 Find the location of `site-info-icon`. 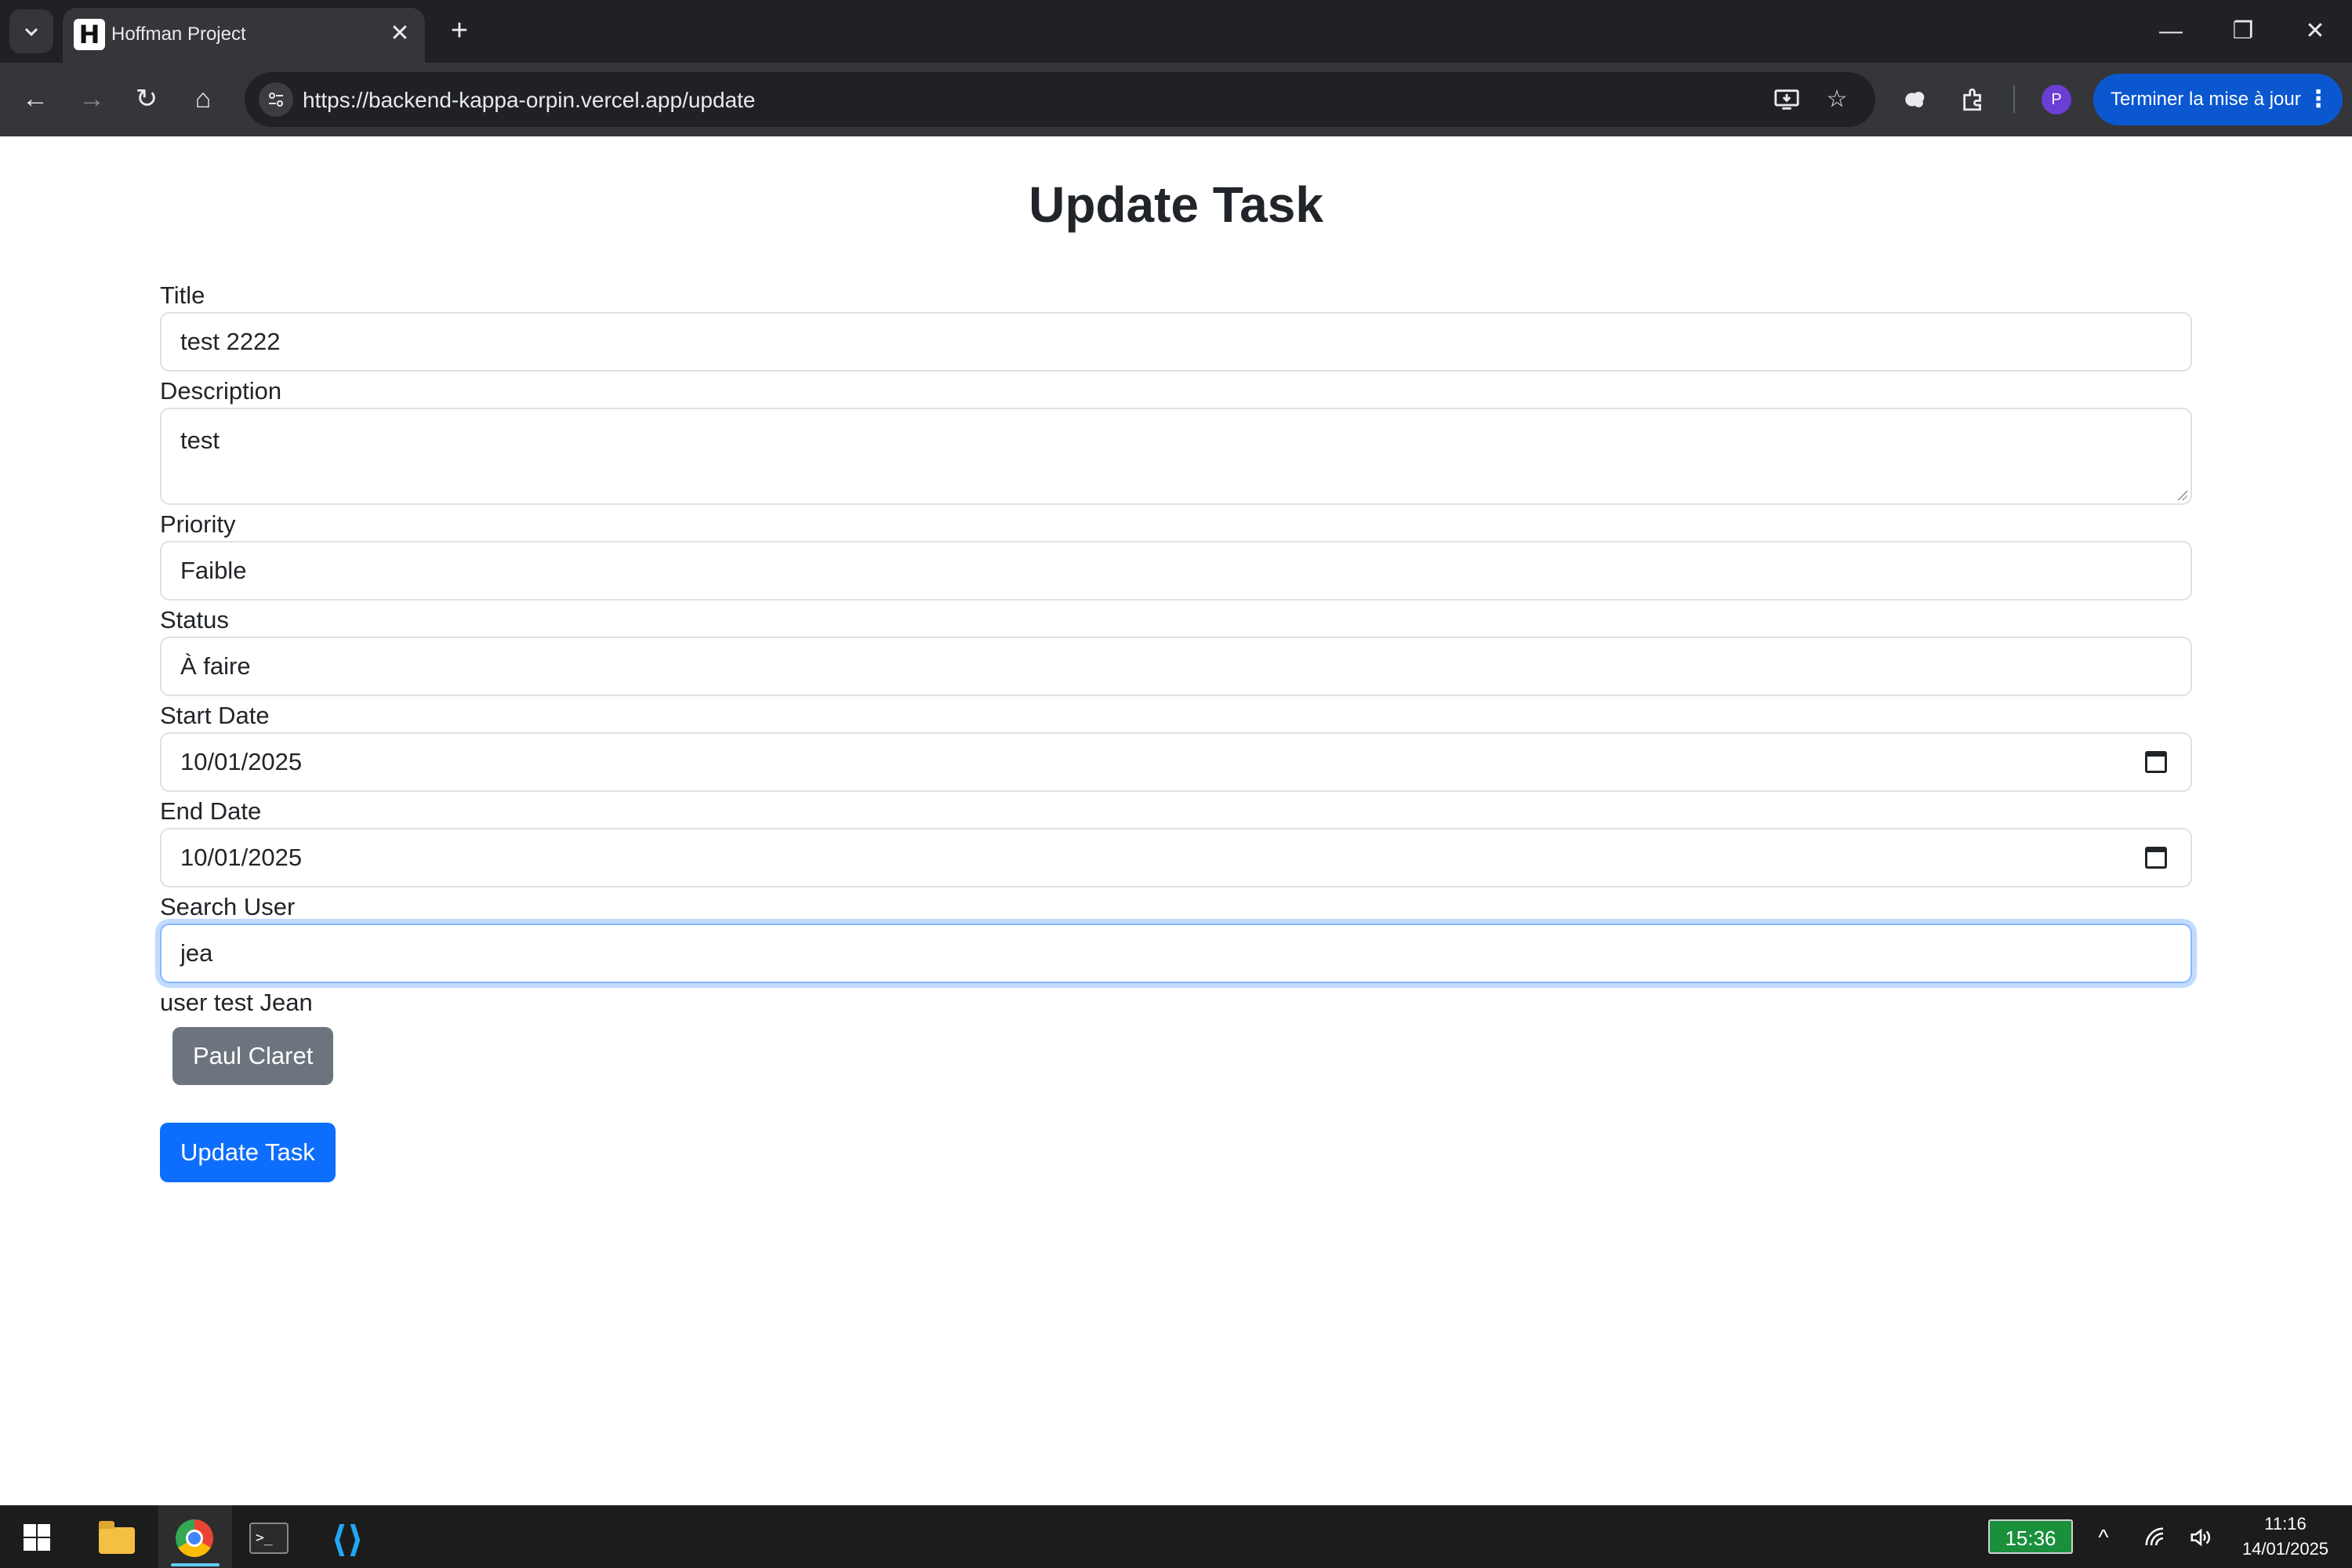

site-info-icon is located at coordinates (276, 99).